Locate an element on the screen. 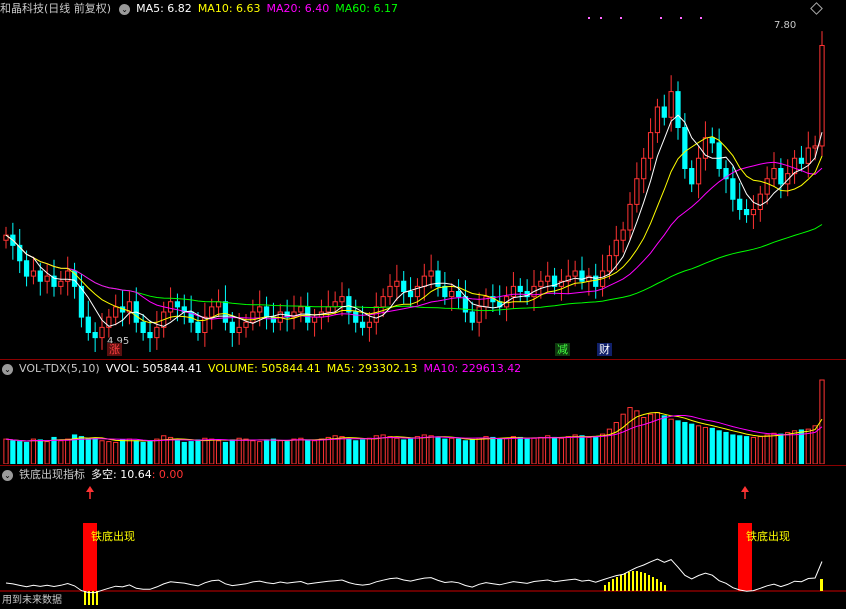 This screenshot has width=846, height=609. mark-zhang: 涨 is located at coordinates (114, 349).